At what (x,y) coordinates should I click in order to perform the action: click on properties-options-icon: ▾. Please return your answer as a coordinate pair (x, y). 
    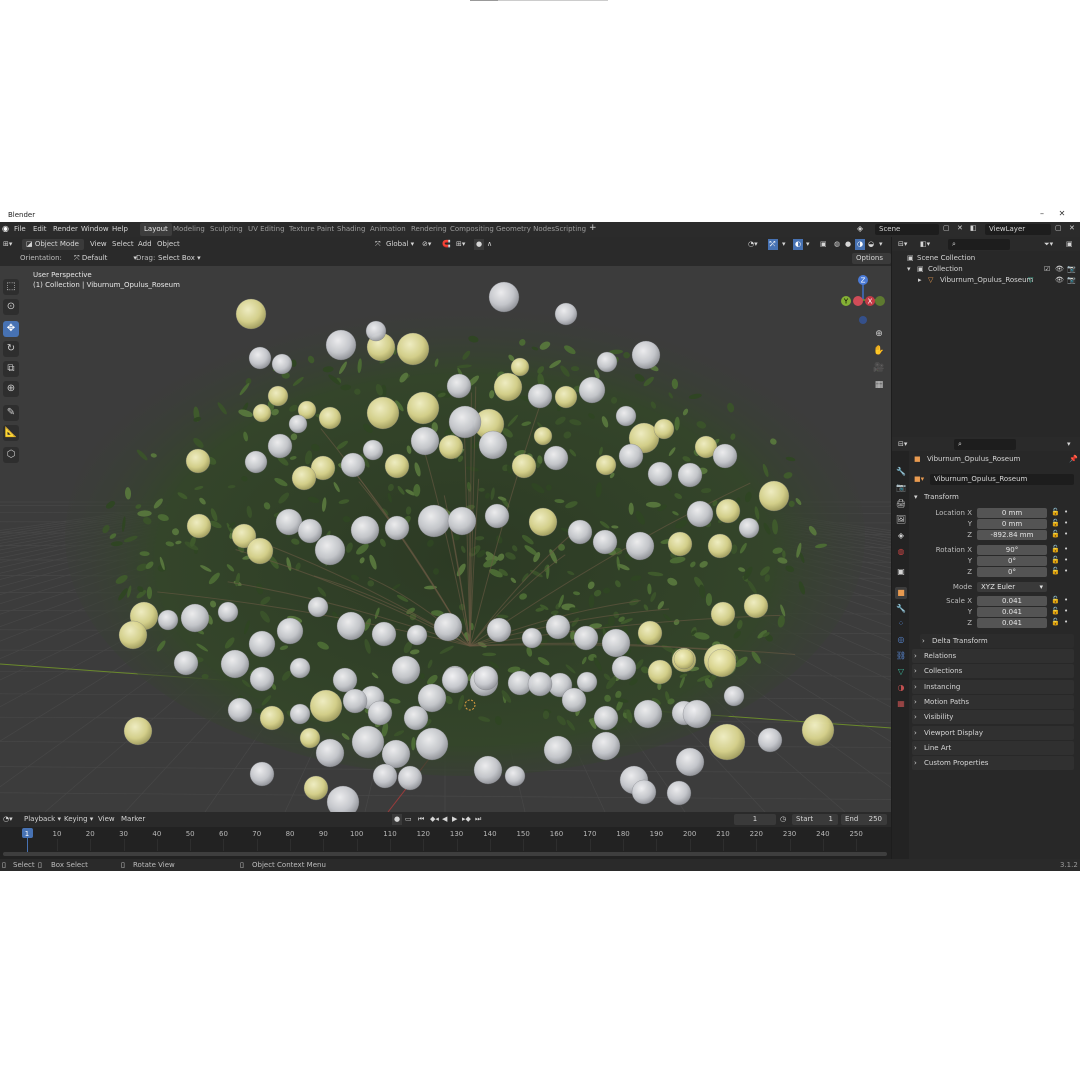
    Looking at the image, I should click on (1069, 444).